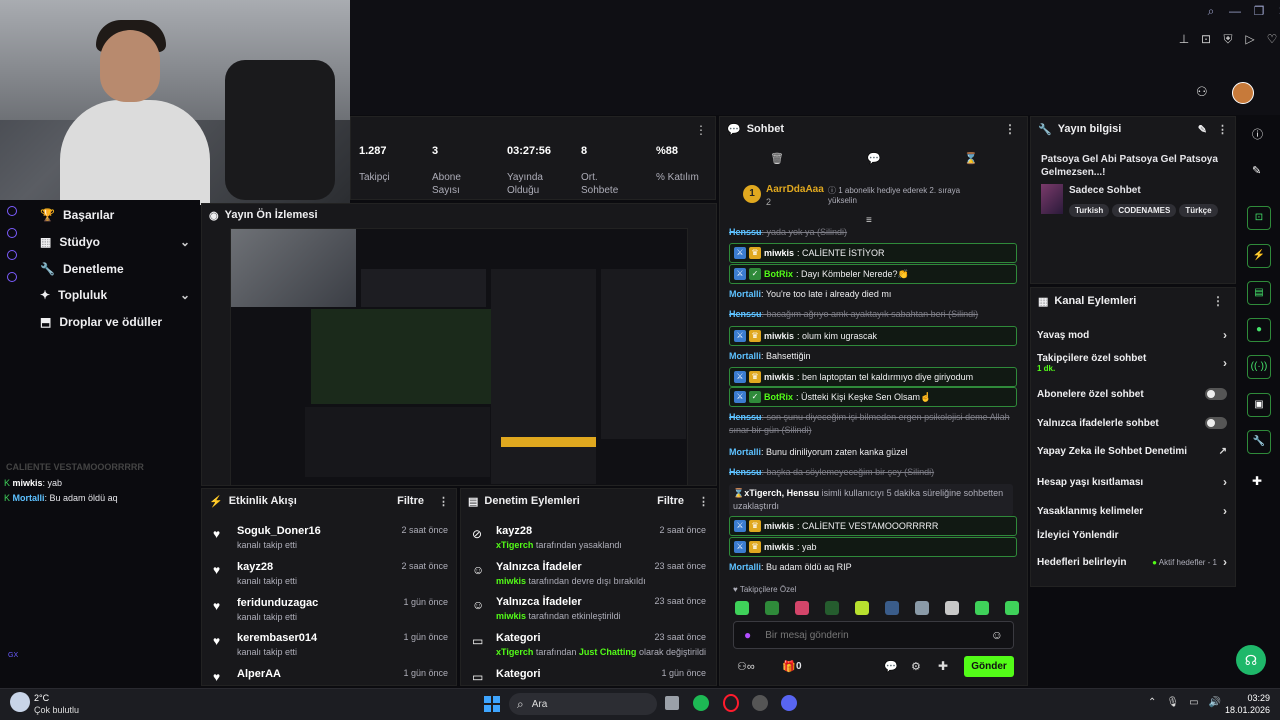  I want to click on category-name: Sadece Sohbet, so click(1105, 190).